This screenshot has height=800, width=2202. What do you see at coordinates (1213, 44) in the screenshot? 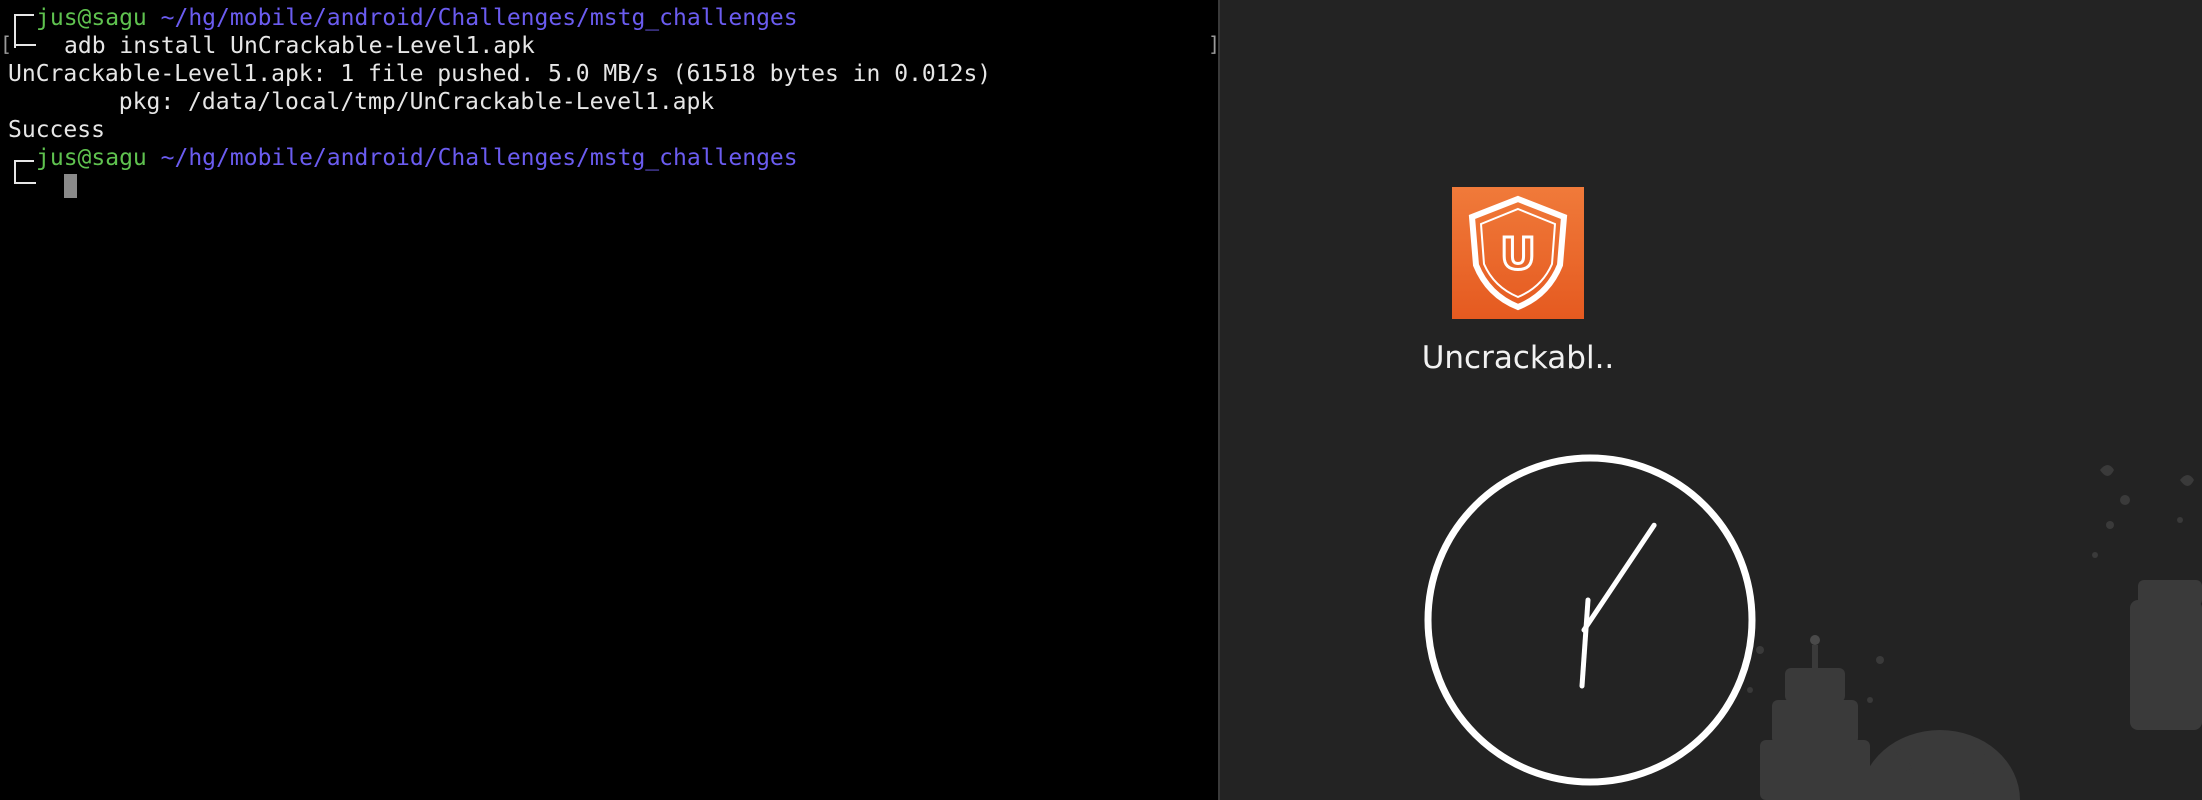
I see `right-edge-mark: ]` at bounding box center [1213, 44].